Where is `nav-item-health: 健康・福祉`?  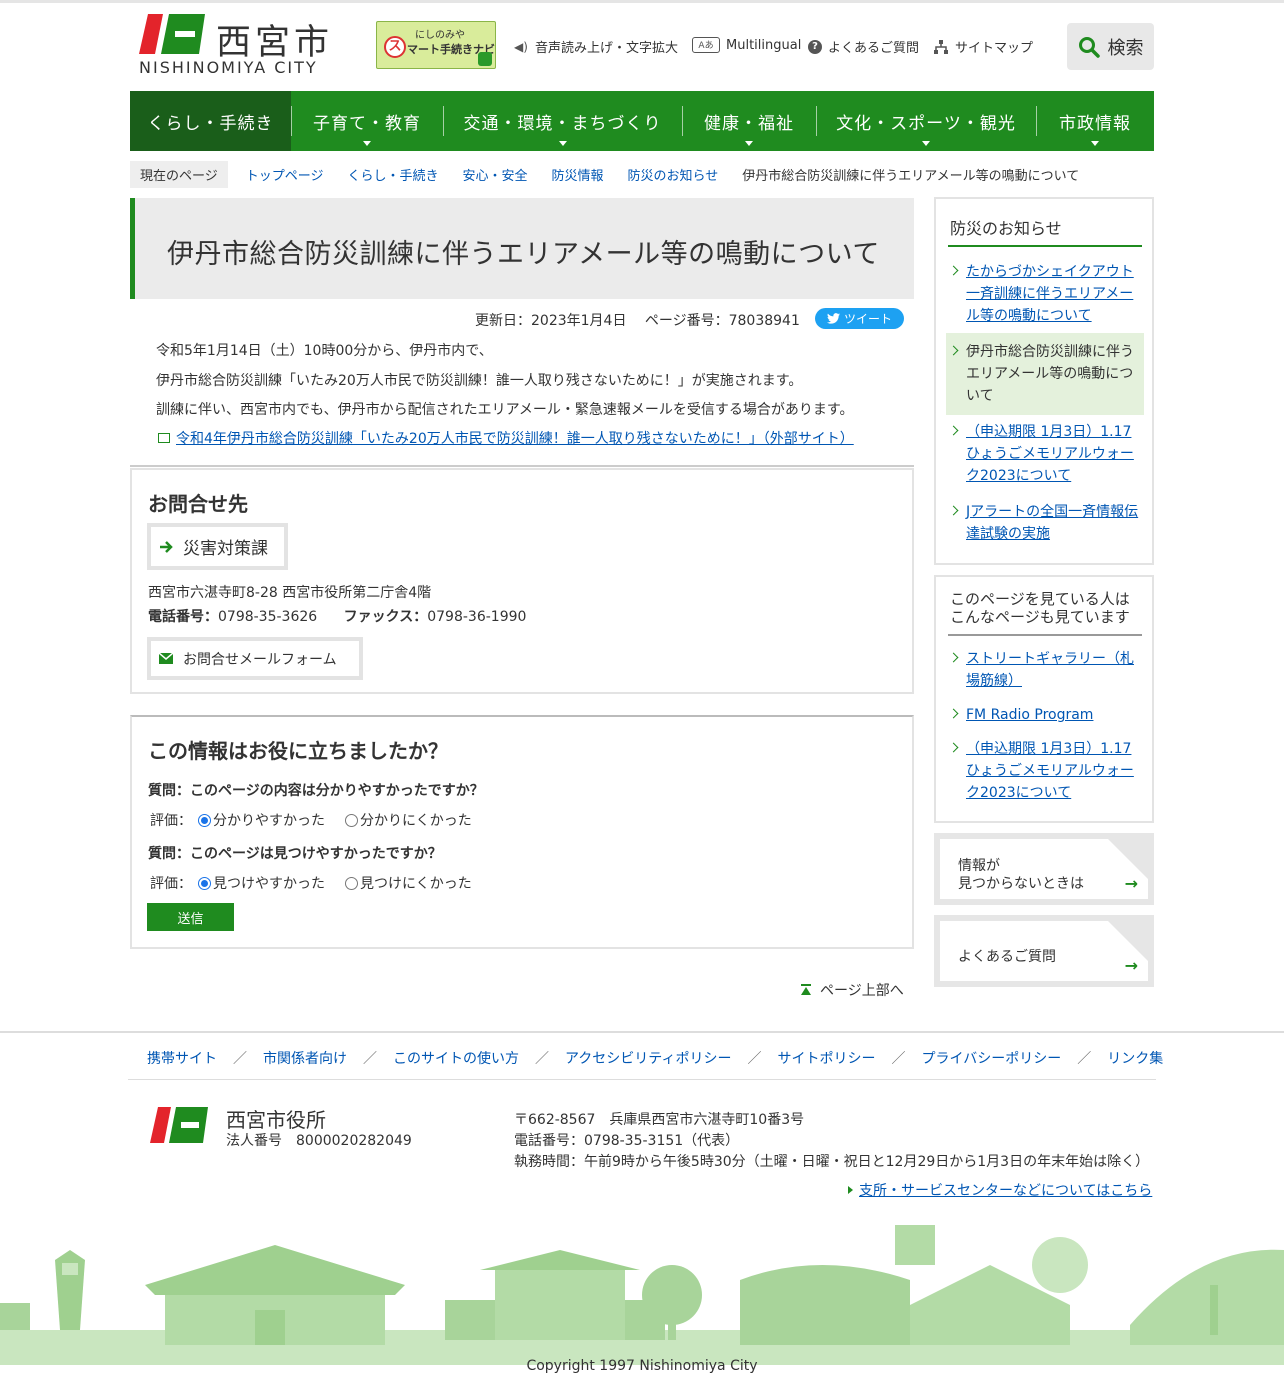 nav-item-health: 健康・福祉 is located at coordinates (749, 121).